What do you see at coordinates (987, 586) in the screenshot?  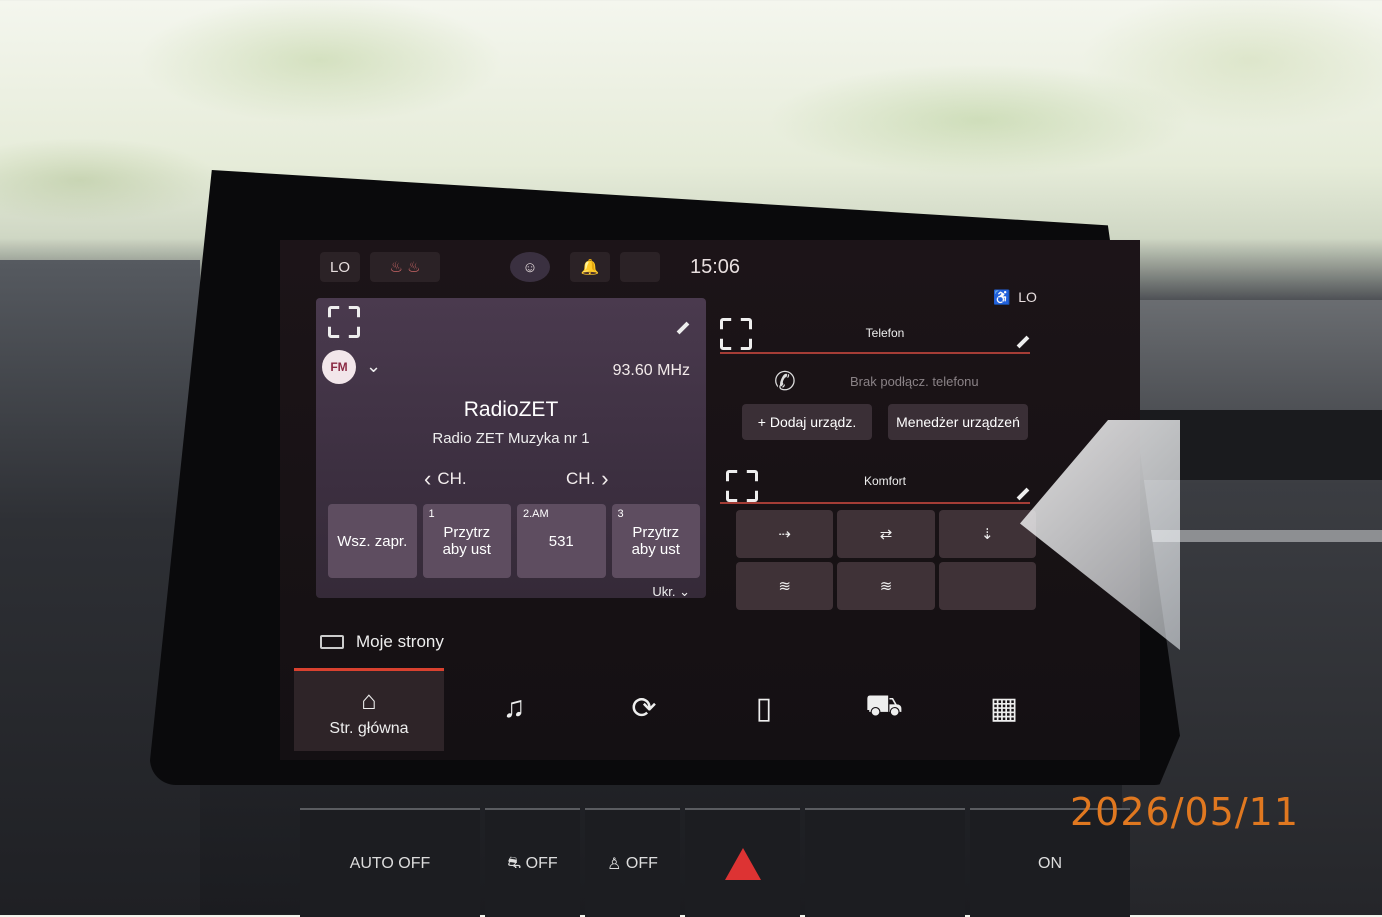 I see `seat-massage-icon` at bounding box center [987, 586].